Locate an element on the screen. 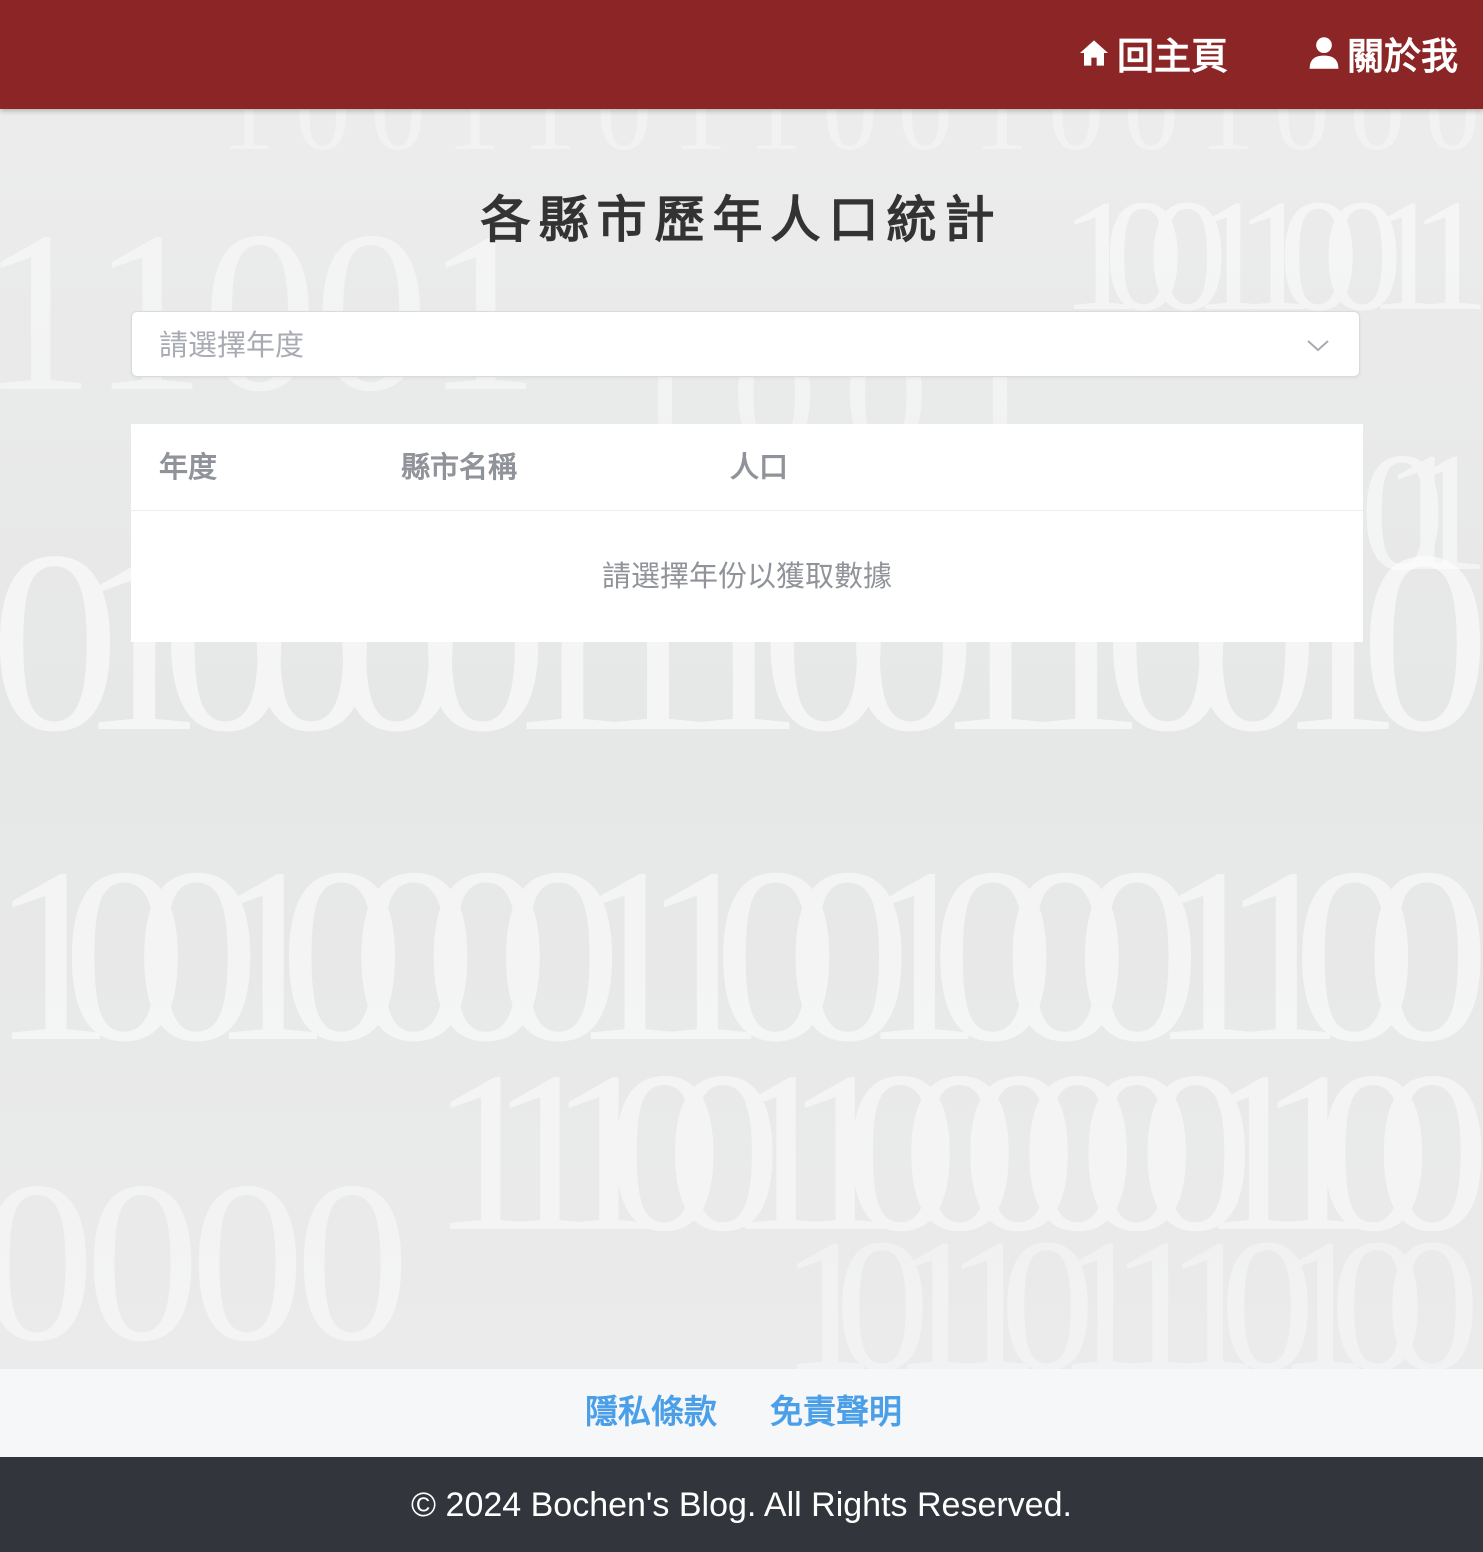  page-title: 各縣市歷年人口統計 is located at coordinates (741, 219).